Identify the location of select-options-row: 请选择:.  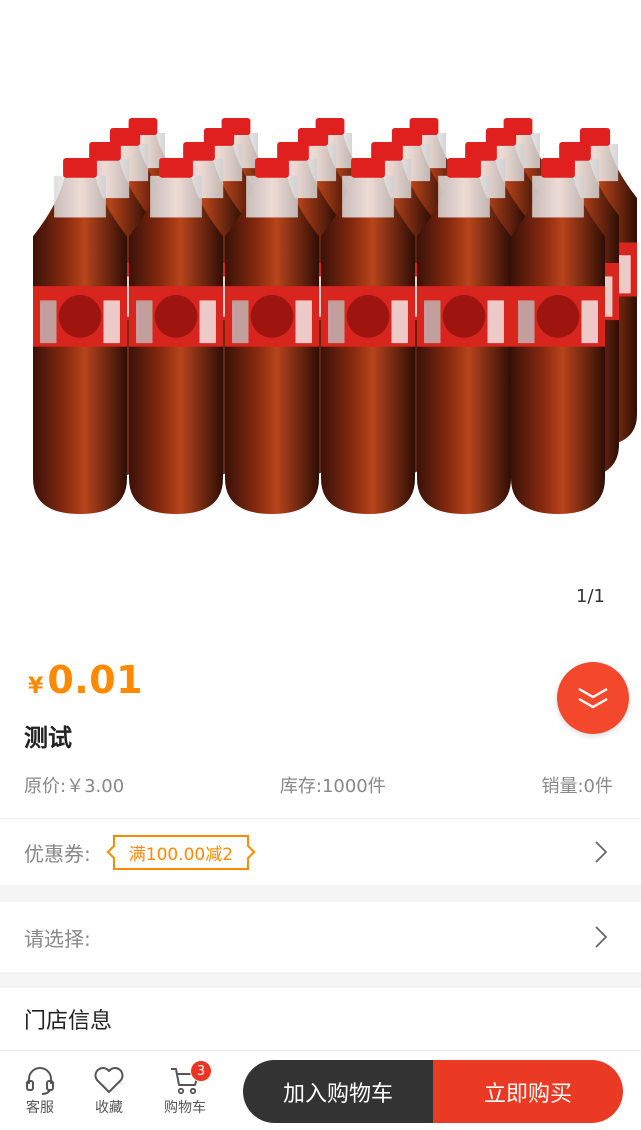
(320, 937).